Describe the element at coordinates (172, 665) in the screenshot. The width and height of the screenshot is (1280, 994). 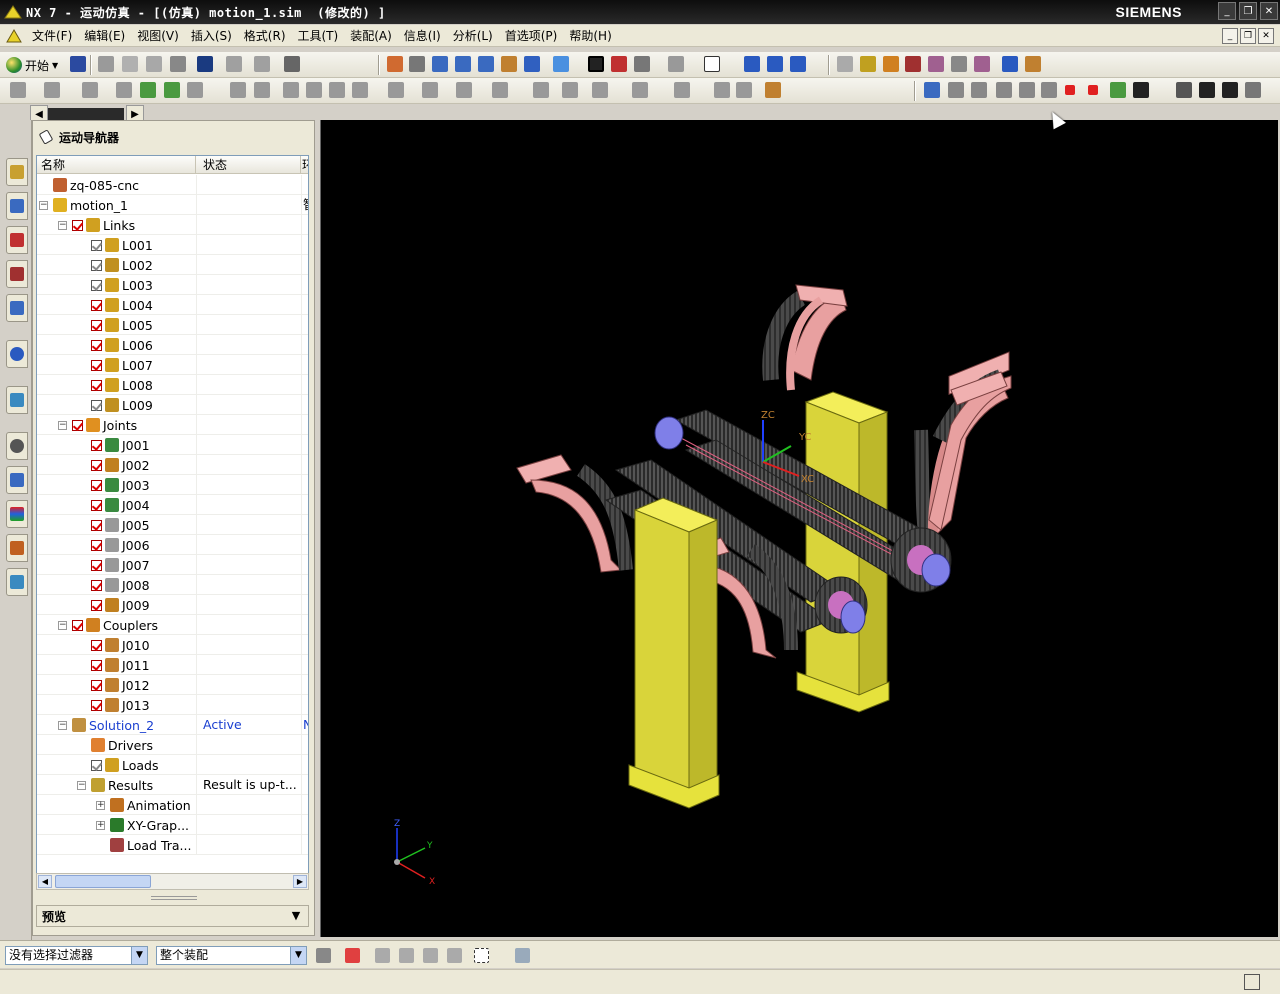
I see `tree-row: J011` at that location.